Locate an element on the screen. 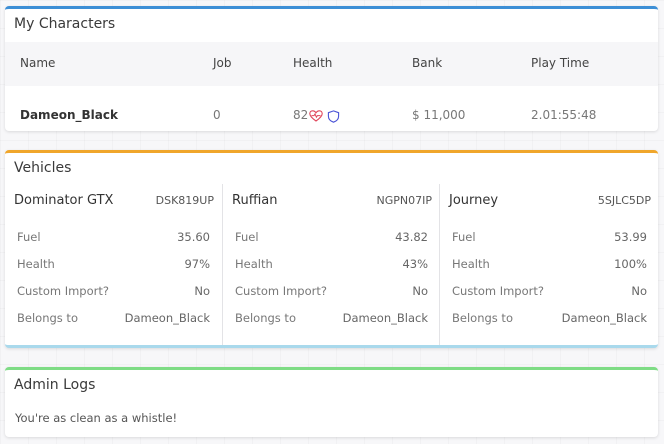 The height and width of the screenshot is (444, 664). vehicle-fuel-row: Fuel 53.99 is located at coordinates (549, 238).